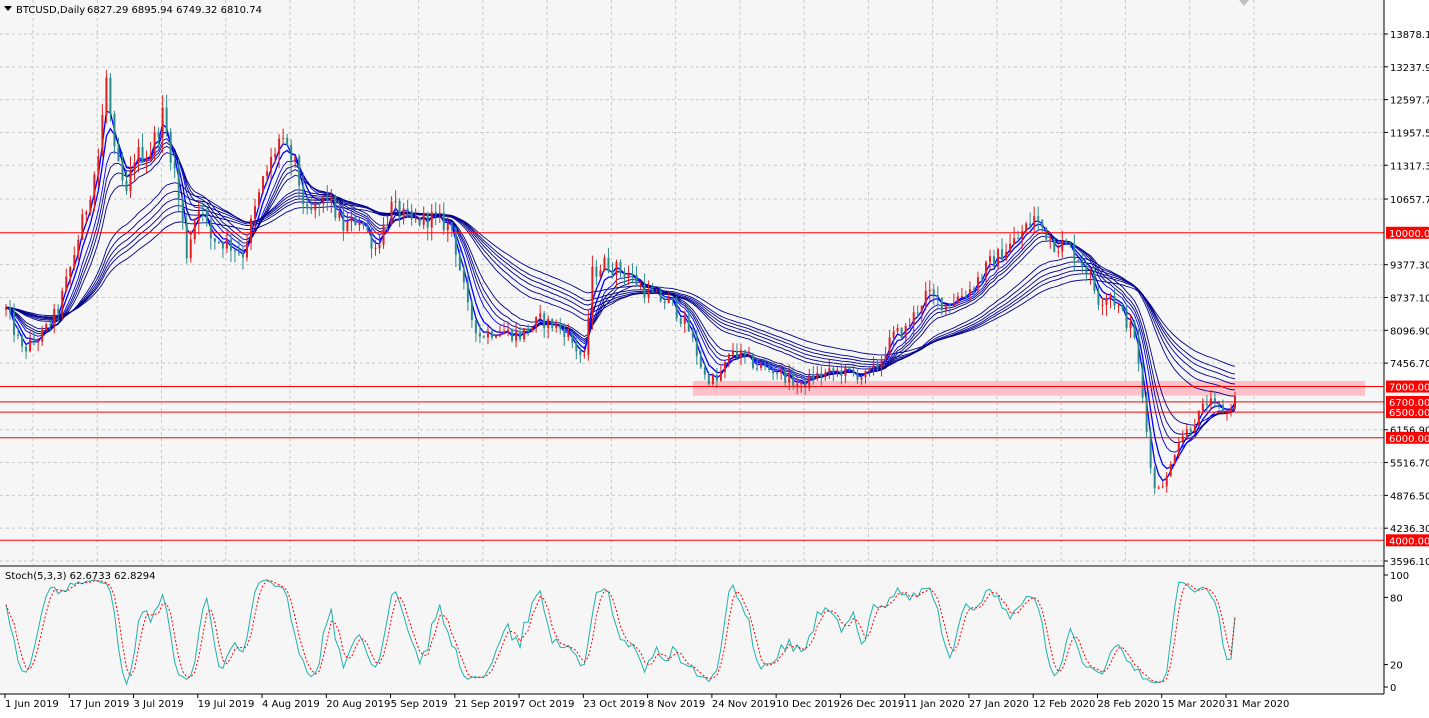 The image size is (1429, 718). What do you see at coordinates (1409, 529) in the screenshot?
I see `price-tick-label: 4236.30` at bounding box center [1409, 529].